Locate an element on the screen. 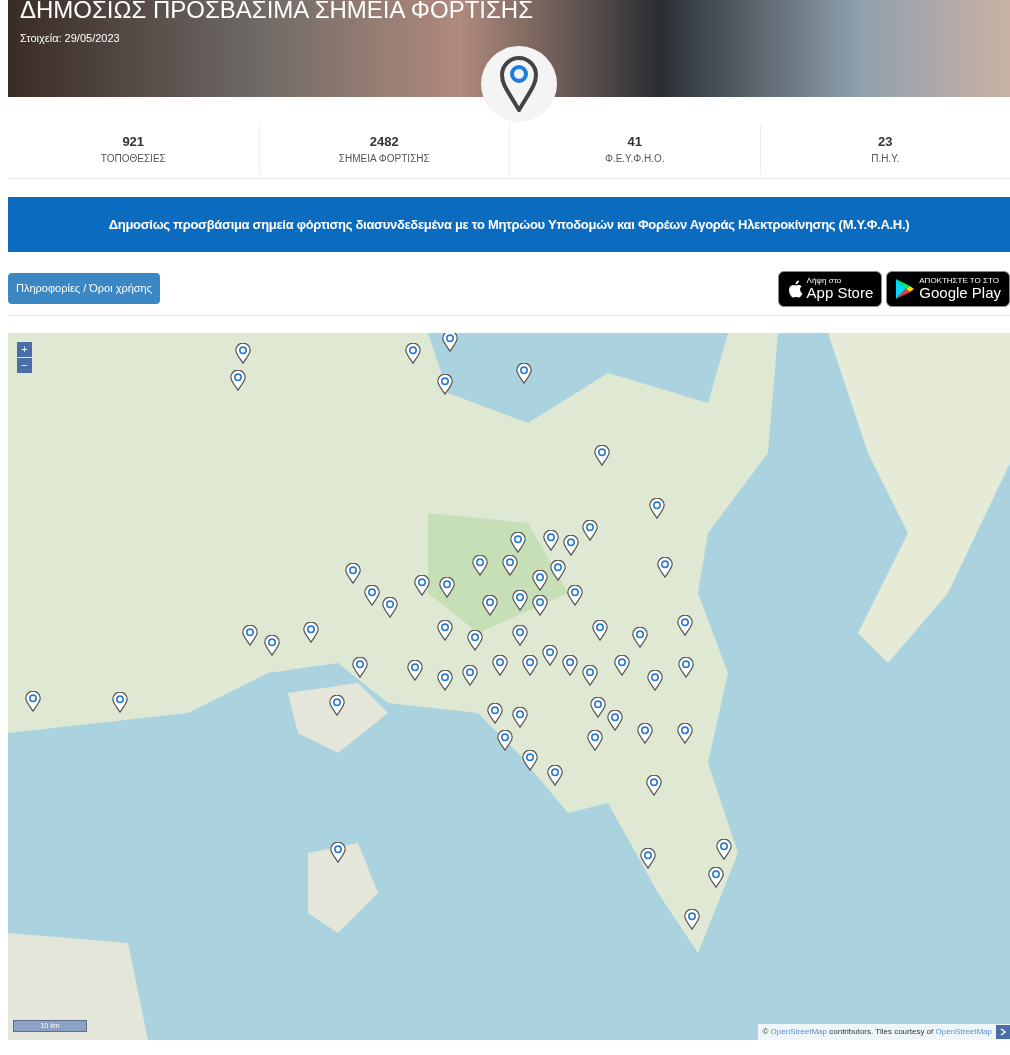 This screenshot has width=1010, height=1055. store-badge-caption: Λήψη στο is located at coordinates (824, 281).